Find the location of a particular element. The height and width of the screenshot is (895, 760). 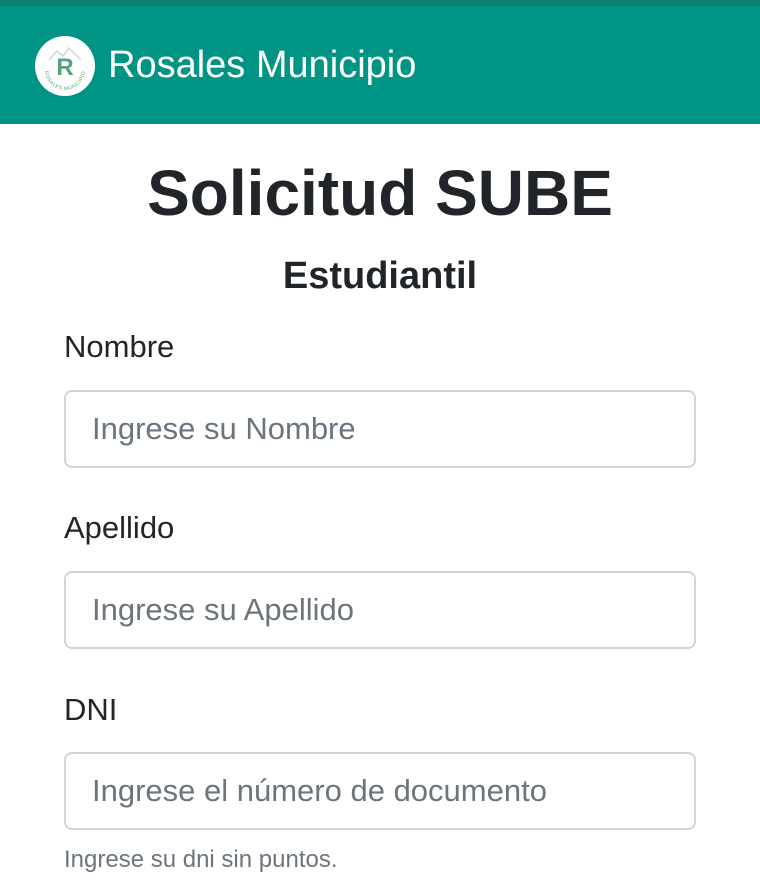

apellido-input is located at coordinates (380, 610).